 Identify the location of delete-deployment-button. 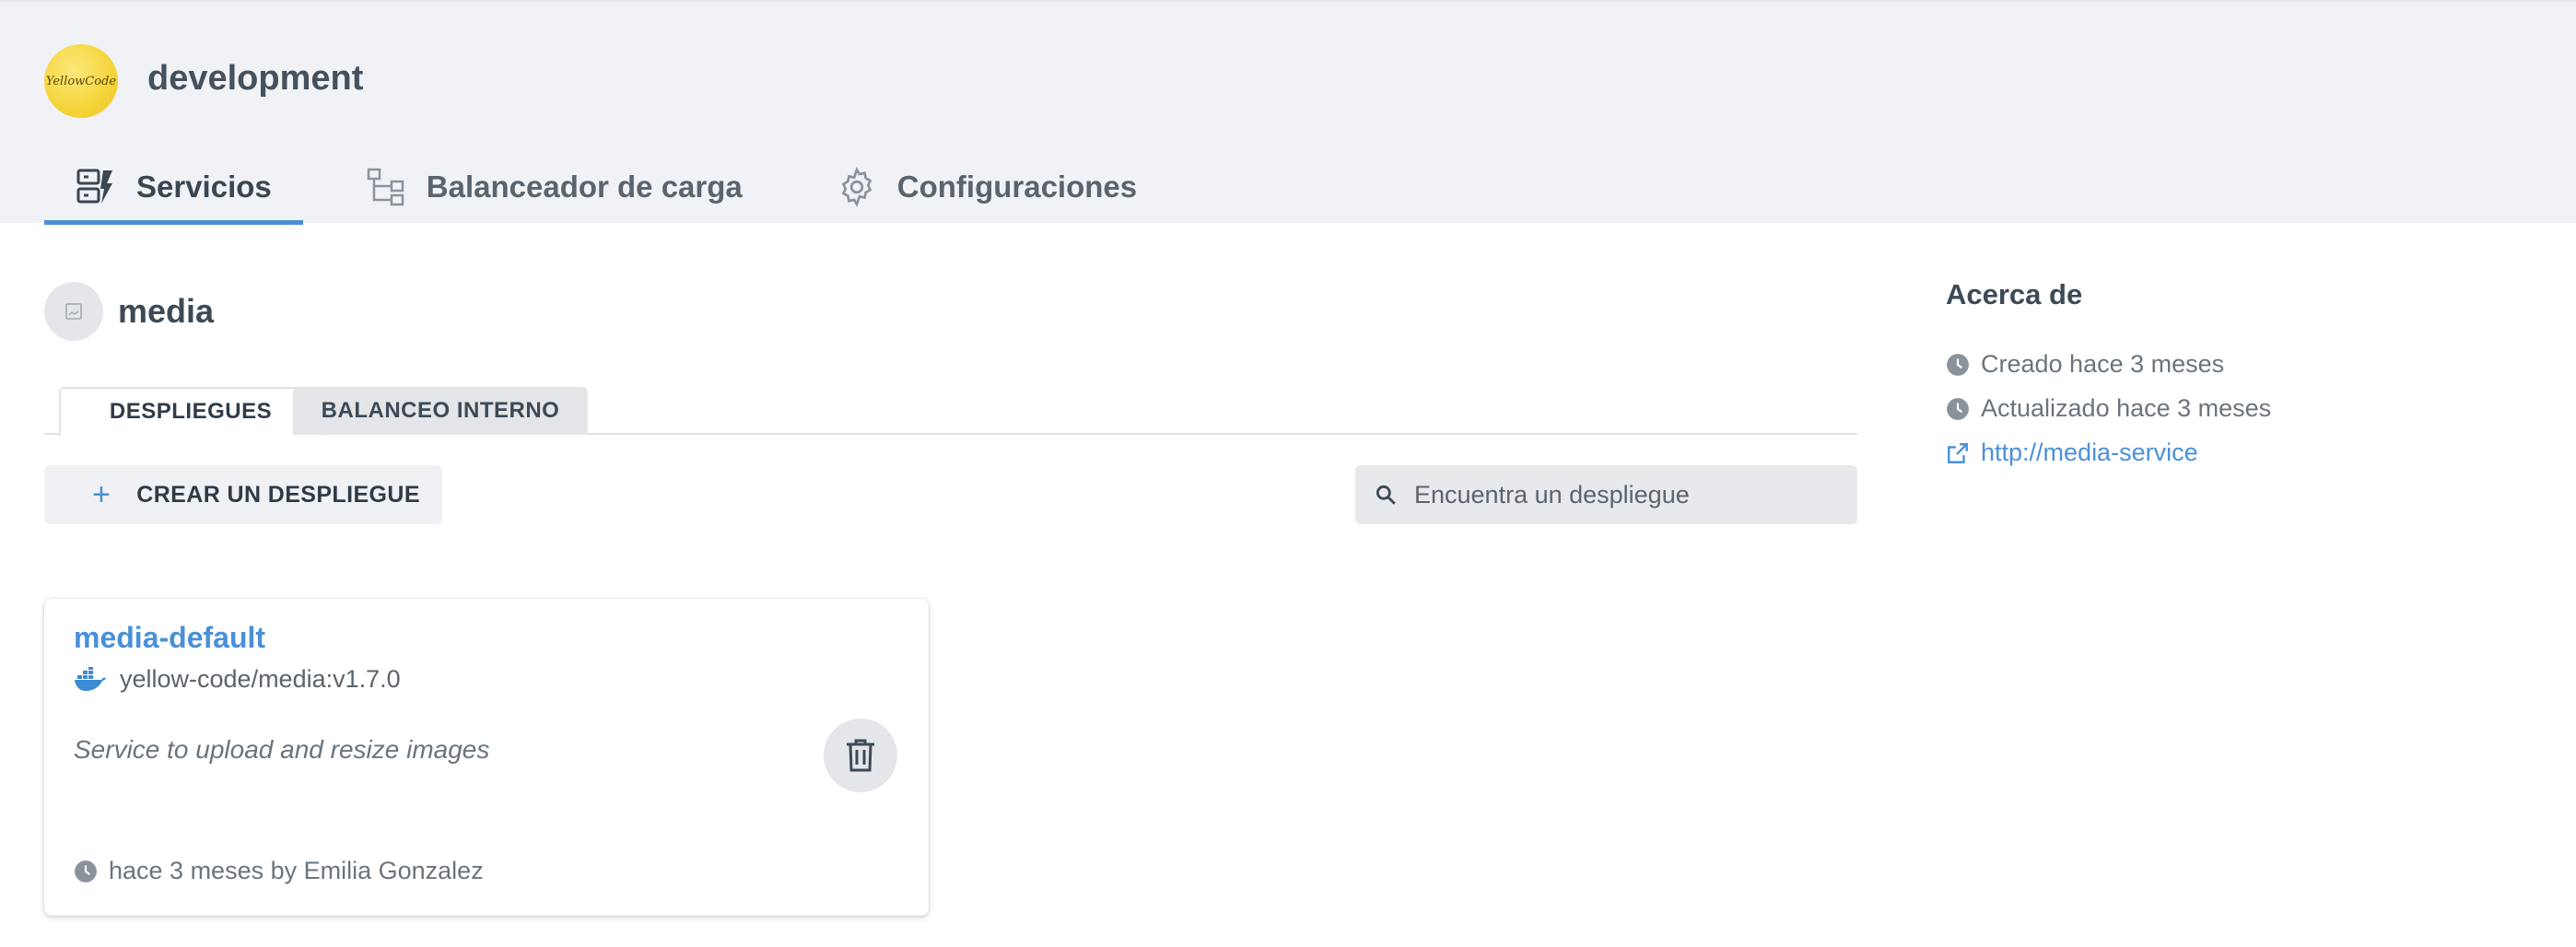
(860, 755).